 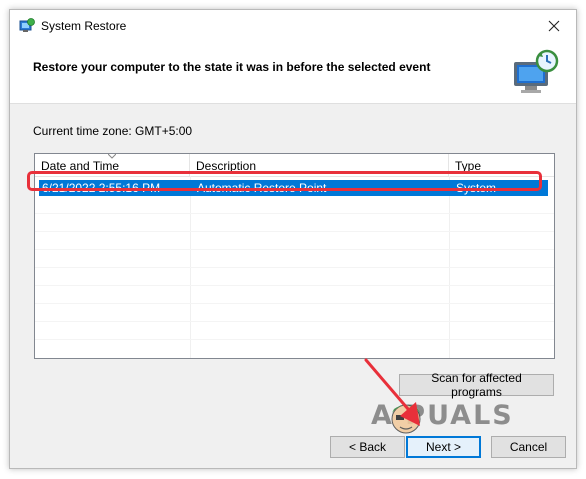 I want to click on system-restore-app-icon, so click(x=27, y=25).